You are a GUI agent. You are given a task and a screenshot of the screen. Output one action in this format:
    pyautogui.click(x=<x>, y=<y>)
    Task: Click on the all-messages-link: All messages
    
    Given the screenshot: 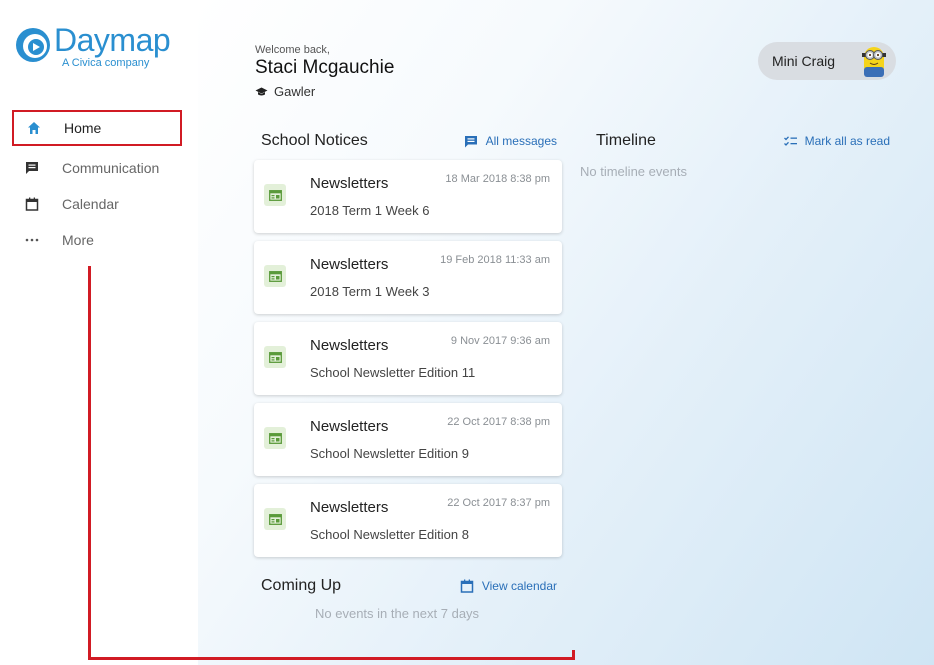 What is the action you would take?
    pyautogui.click(x=510, y=141)
    